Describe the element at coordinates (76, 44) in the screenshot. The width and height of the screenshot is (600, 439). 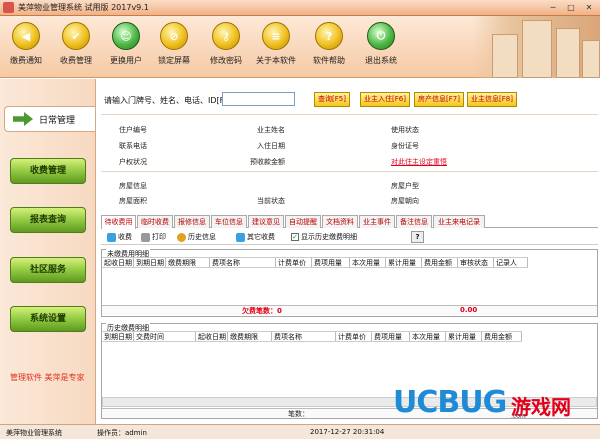
I see `toolbar-charge-button: ✔ 收费管理` at that location.